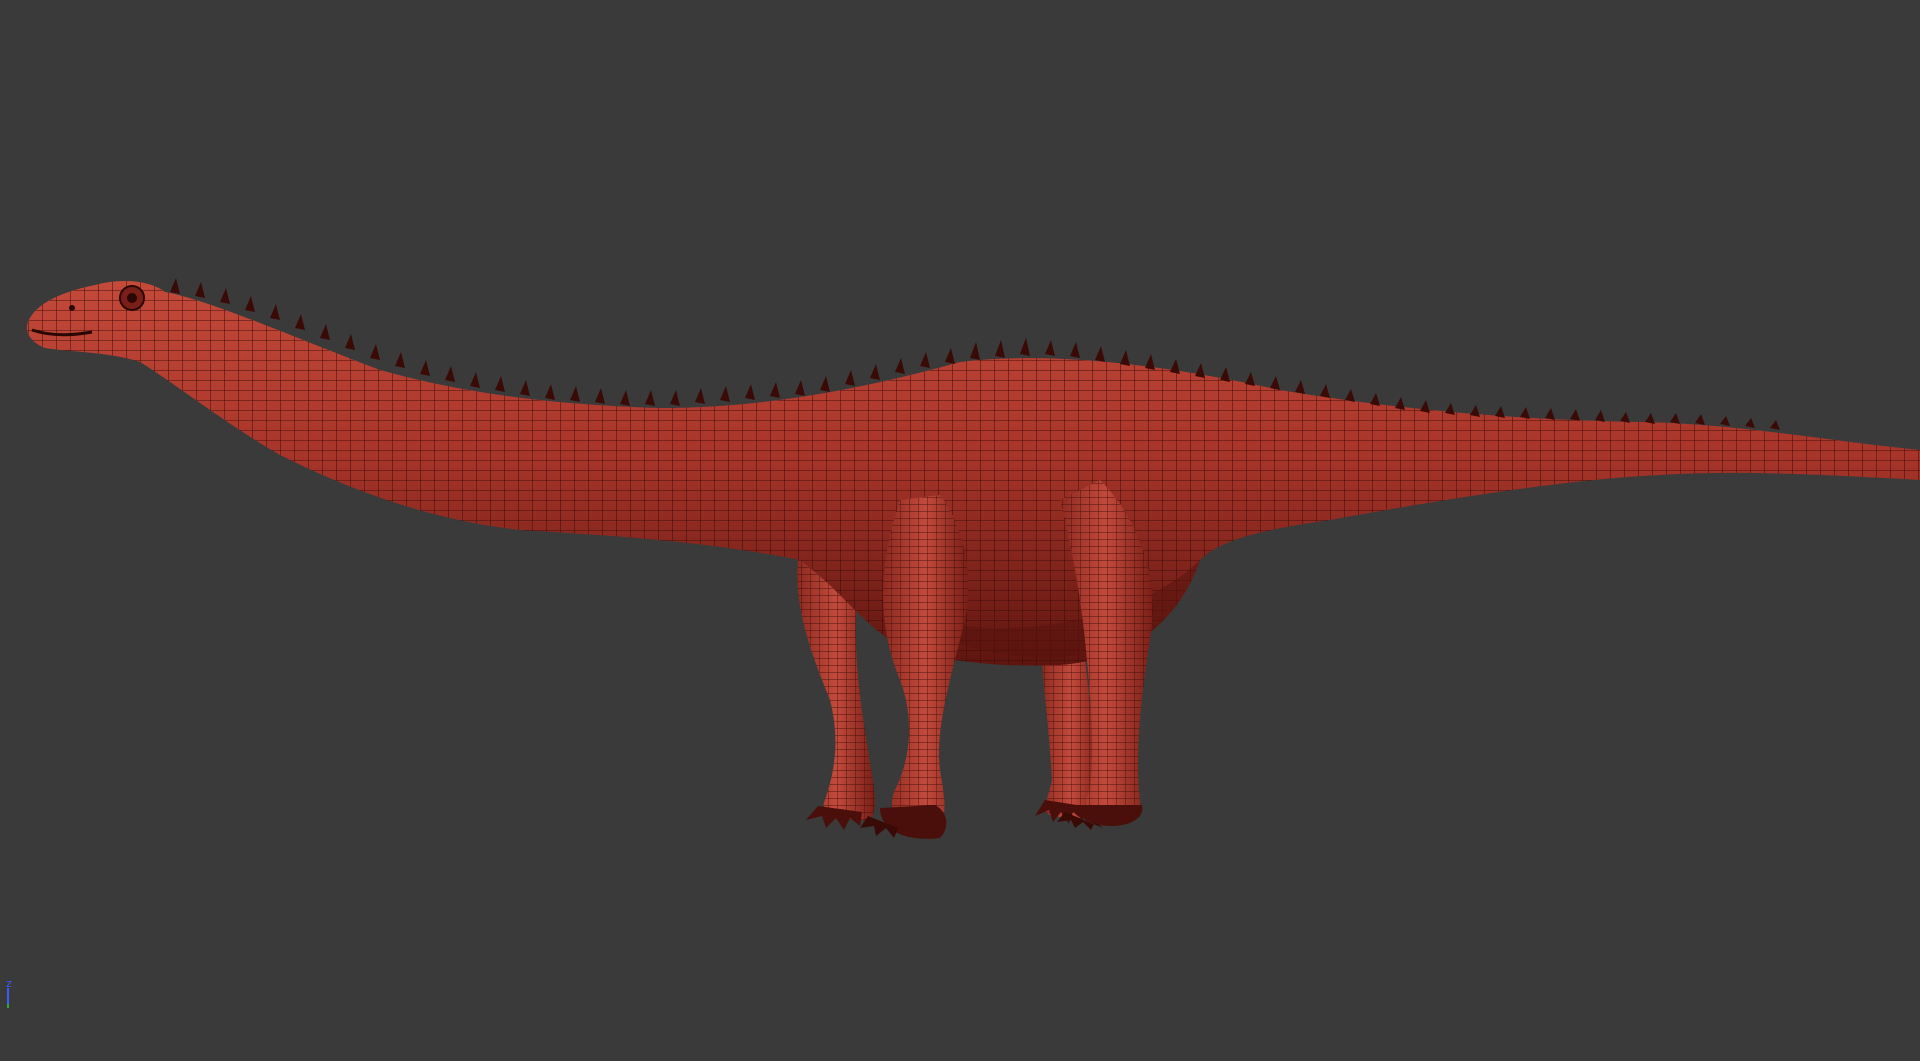 This screenshot has height=1061, width=1920. What do you see at coordinates (8, 1006) in the screenshot?
I see `axis-y-line` at bounding box center [8, 1006].